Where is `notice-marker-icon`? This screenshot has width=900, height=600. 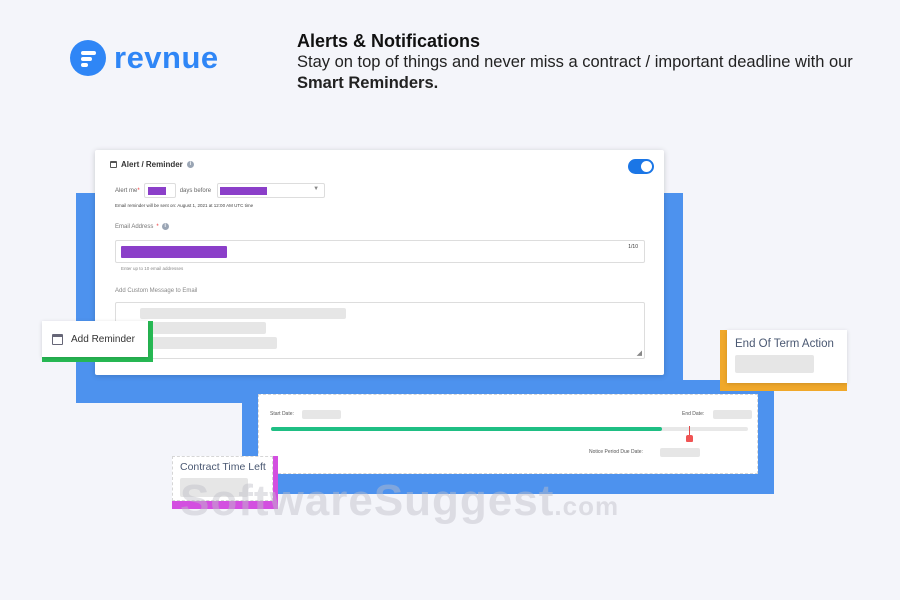 notice-marker-icon is located at coordinates (689, 438).